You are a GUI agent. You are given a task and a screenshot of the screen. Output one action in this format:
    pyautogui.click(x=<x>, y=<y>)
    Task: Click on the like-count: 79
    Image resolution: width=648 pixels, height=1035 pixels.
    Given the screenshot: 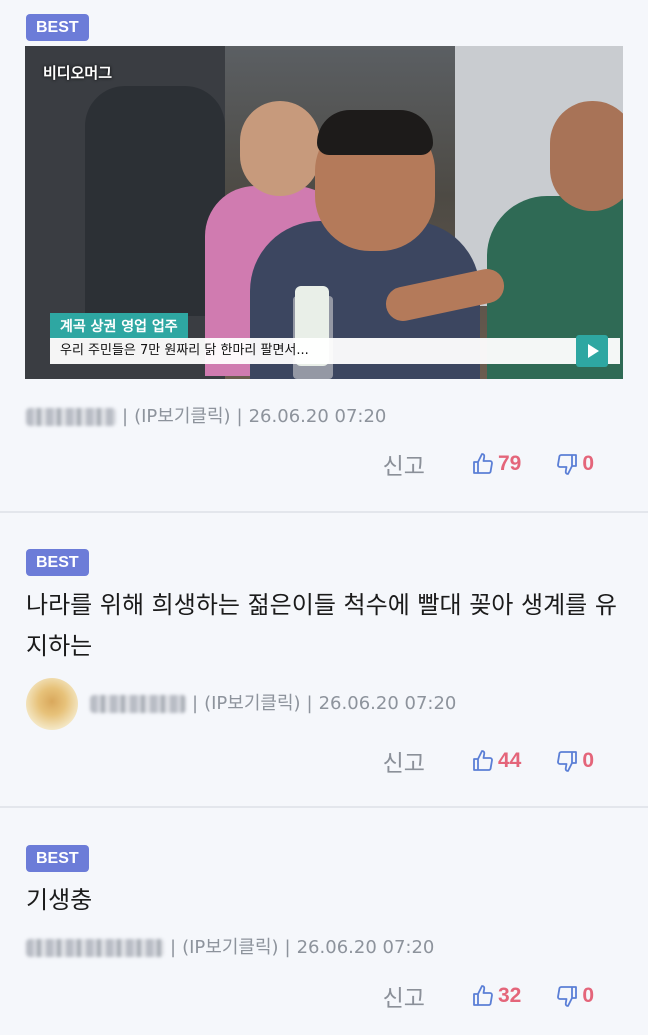 What is the action you would take?
    pyautogui.click(x=509, y=463)
    